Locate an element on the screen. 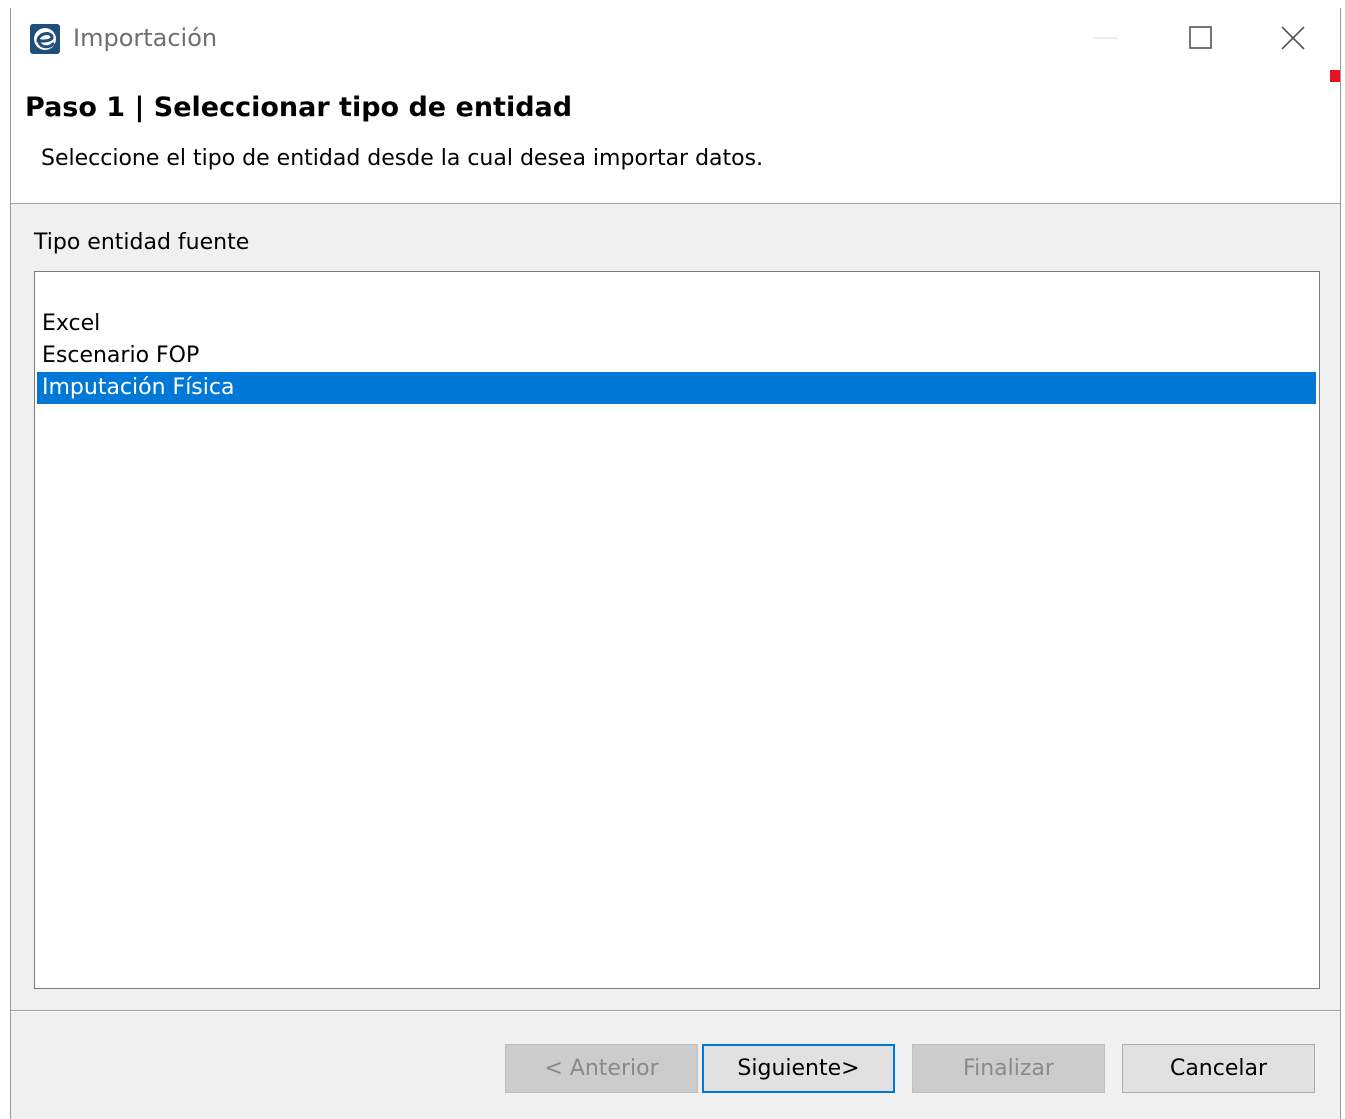 This screenshot has width=1345, height=1119. next-button: Siguiente> is located at coordinates (798, 1068).